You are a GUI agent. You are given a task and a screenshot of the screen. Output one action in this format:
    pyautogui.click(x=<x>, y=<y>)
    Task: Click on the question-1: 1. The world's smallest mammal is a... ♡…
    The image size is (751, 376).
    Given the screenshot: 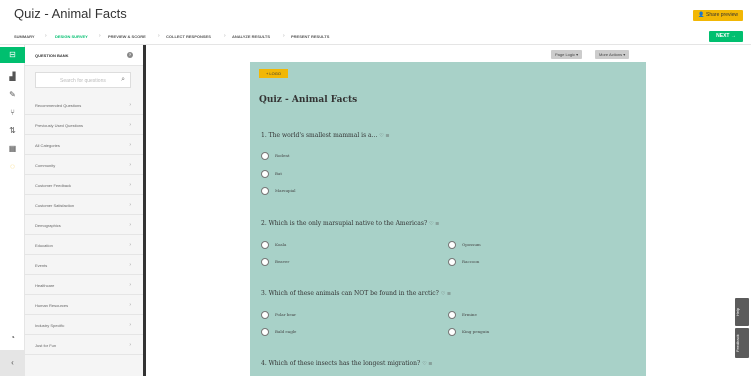 What is the action you would take?
    pyautogui.click(x=325, y=135)
    